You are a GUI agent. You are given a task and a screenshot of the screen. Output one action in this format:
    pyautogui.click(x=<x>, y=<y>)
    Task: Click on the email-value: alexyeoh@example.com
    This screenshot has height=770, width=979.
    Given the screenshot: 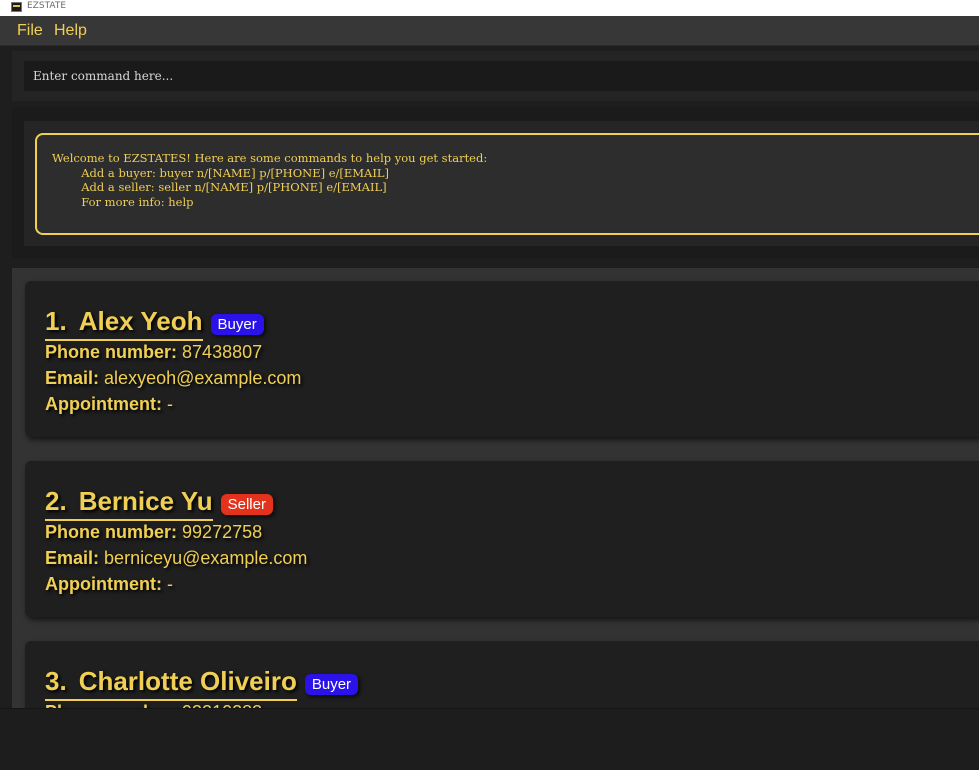 What is the action you would take?
    pyautogui.click(x=203, y=378)
    